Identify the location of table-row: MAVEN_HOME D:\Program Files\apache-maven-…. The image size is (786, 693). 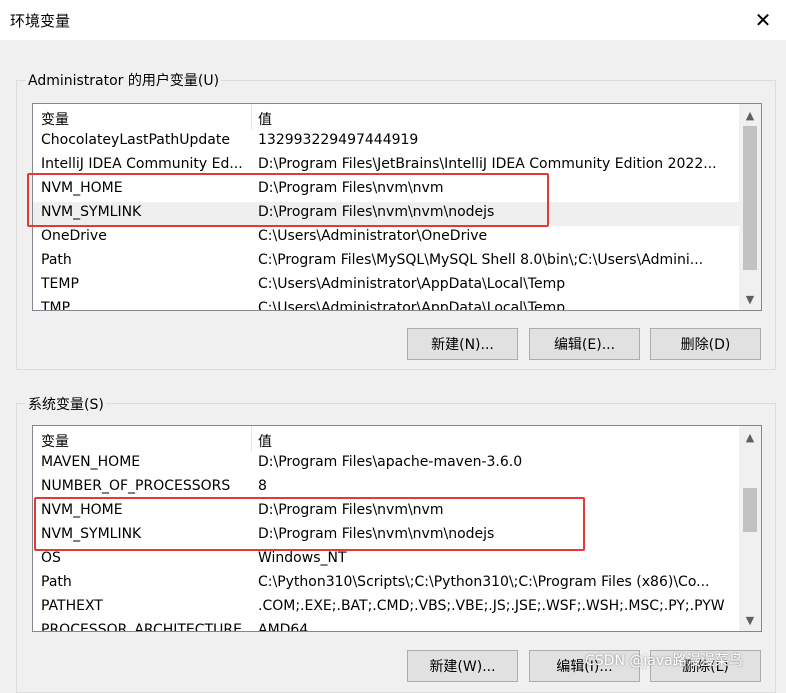
(386, 464).